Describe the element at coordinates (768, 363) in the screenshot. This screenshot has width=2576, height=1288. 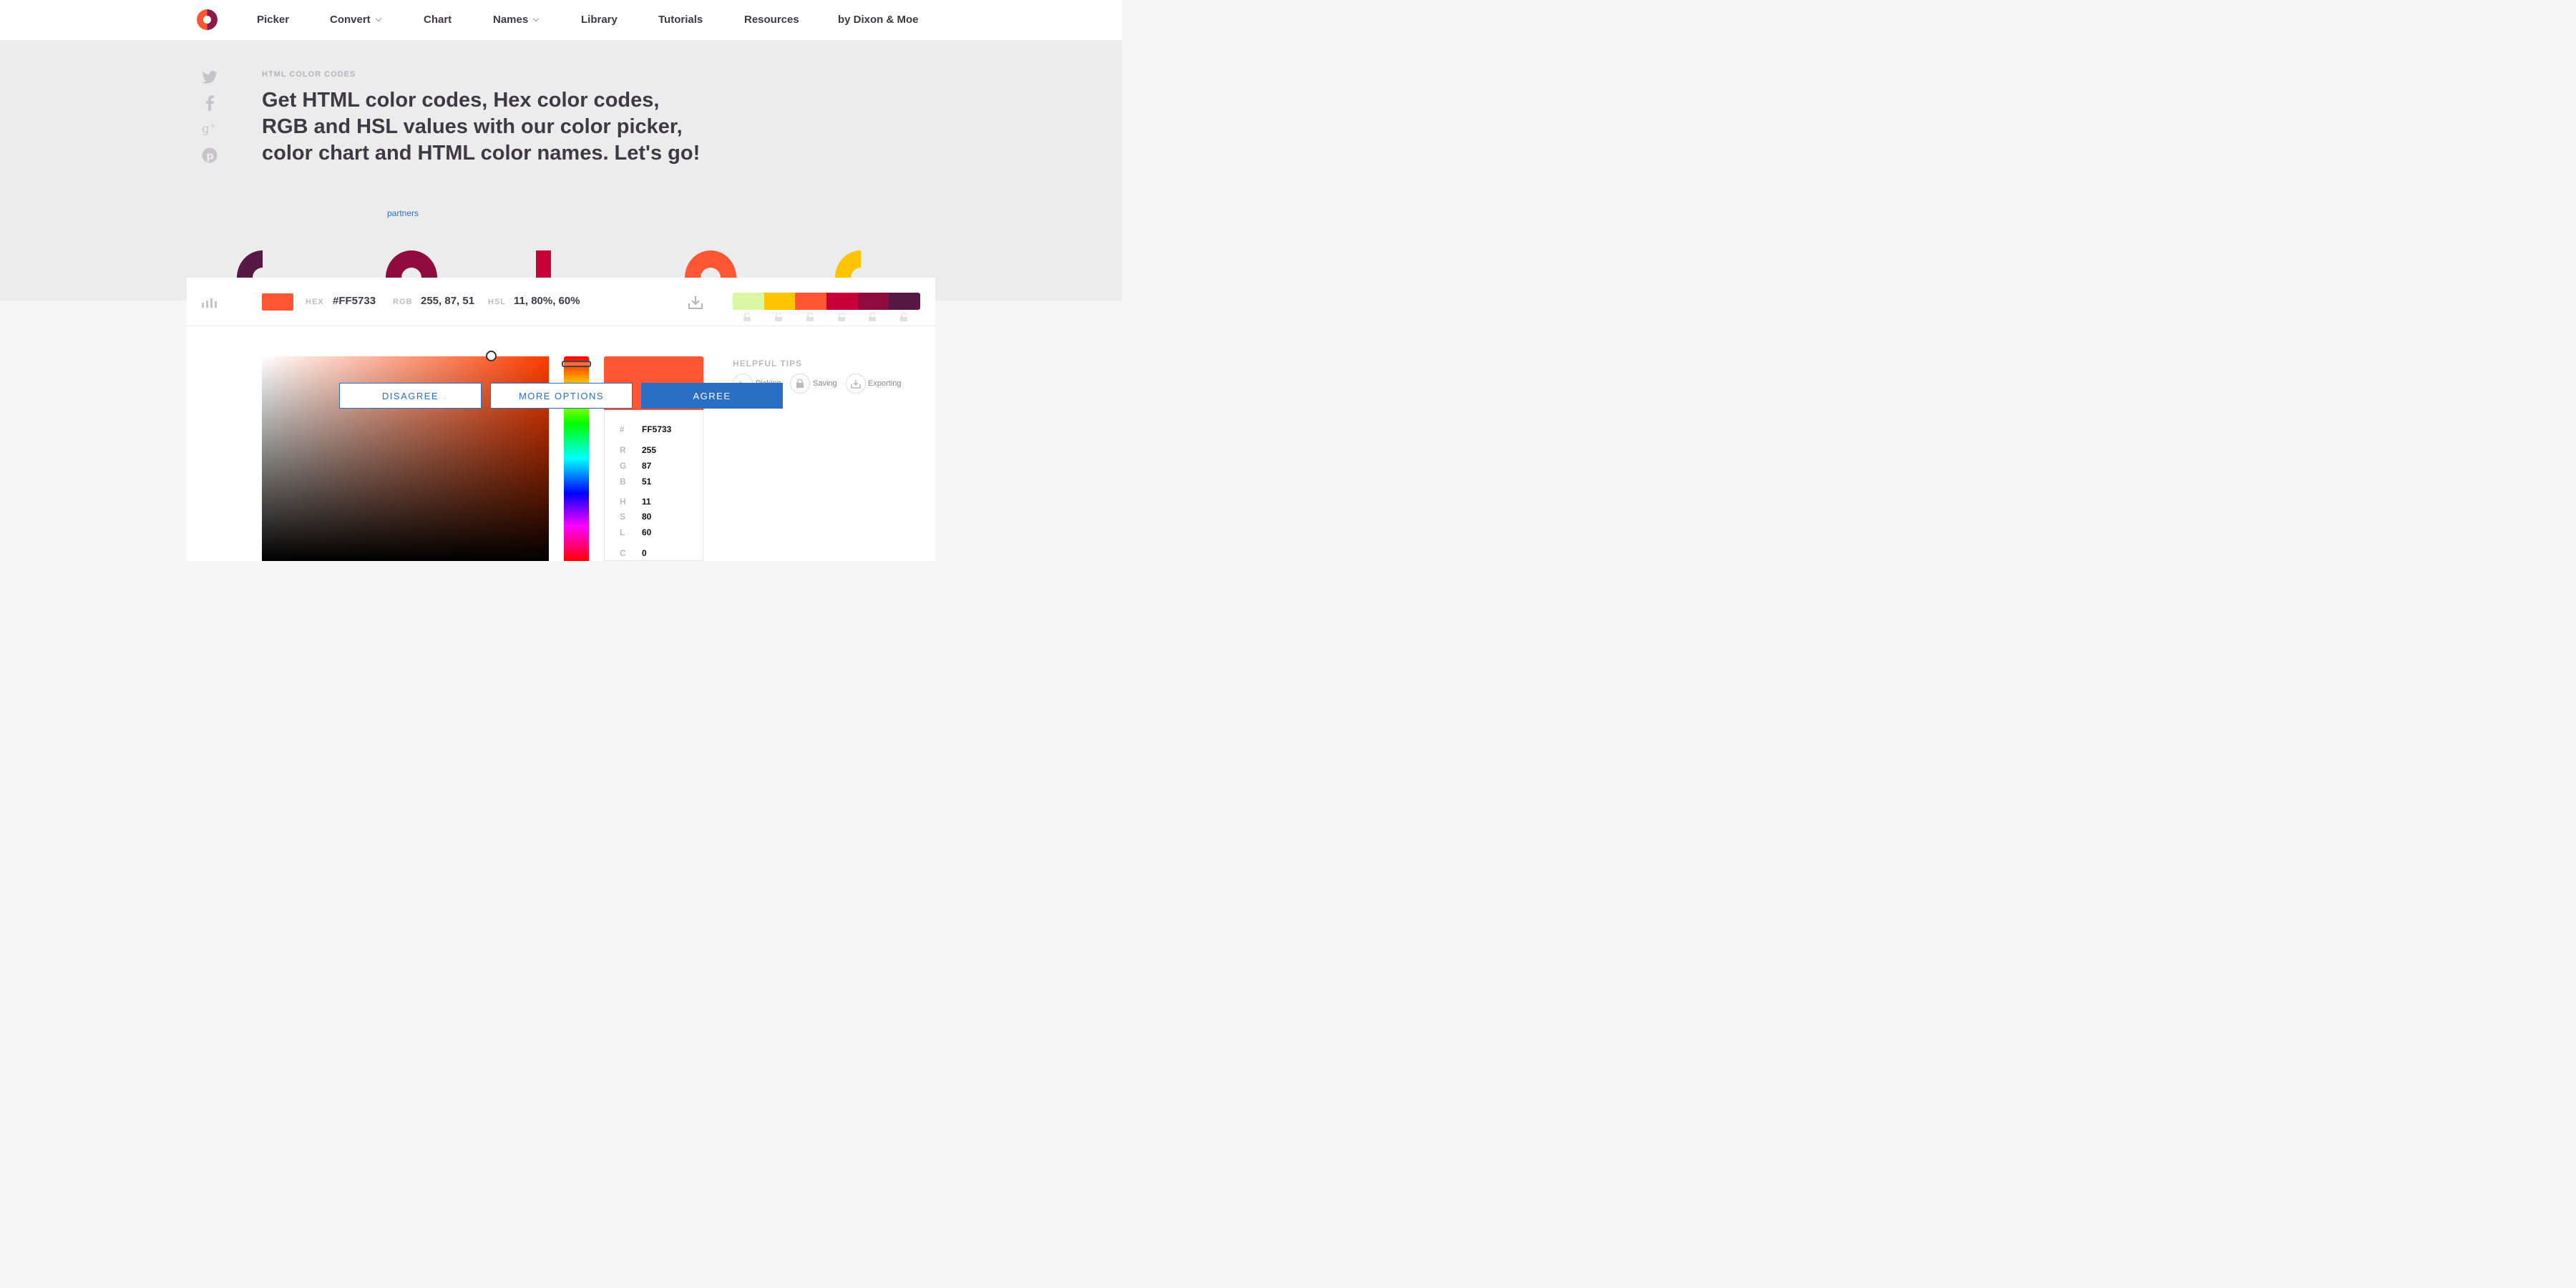
I see `helpful-tips-title: HELPFUL TIPS` at that location.